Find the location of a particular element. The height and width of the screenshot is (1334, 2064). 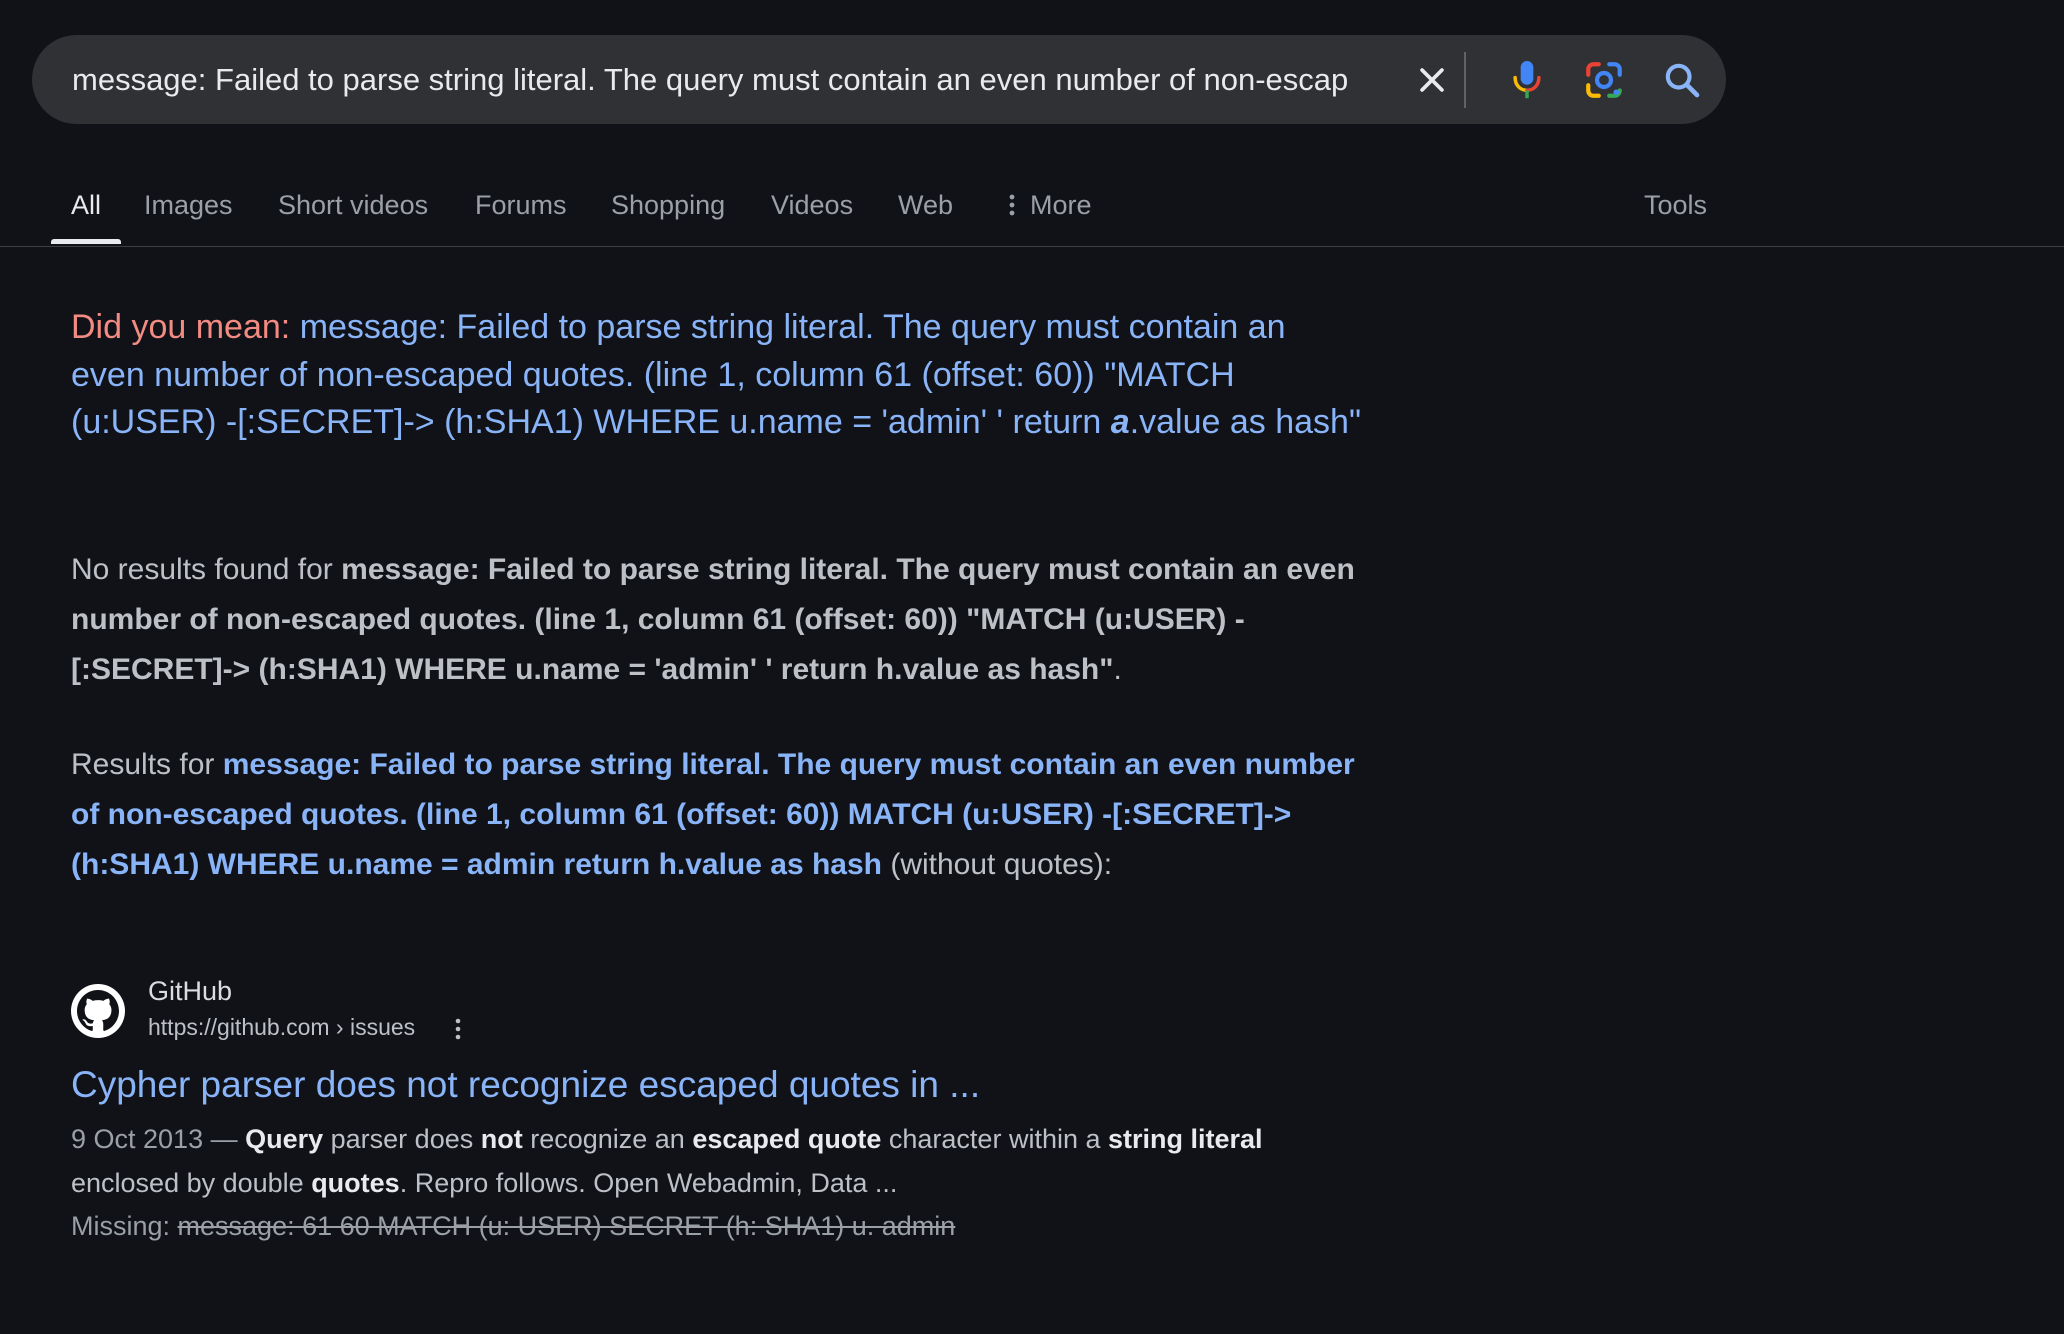

result-date: 9 Oct 2013 — is located at coordinates (158, 1139).